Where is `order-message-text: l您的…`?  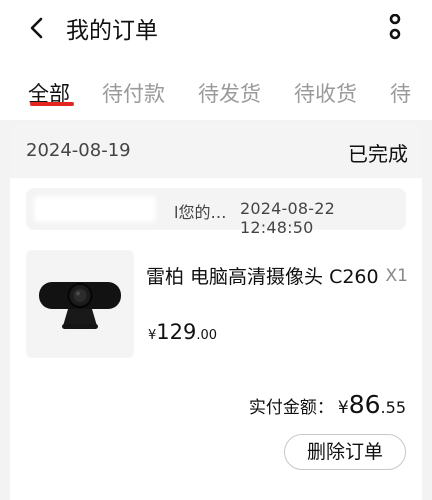 order-message-text: l您的… is located at coordinates (200, 212).